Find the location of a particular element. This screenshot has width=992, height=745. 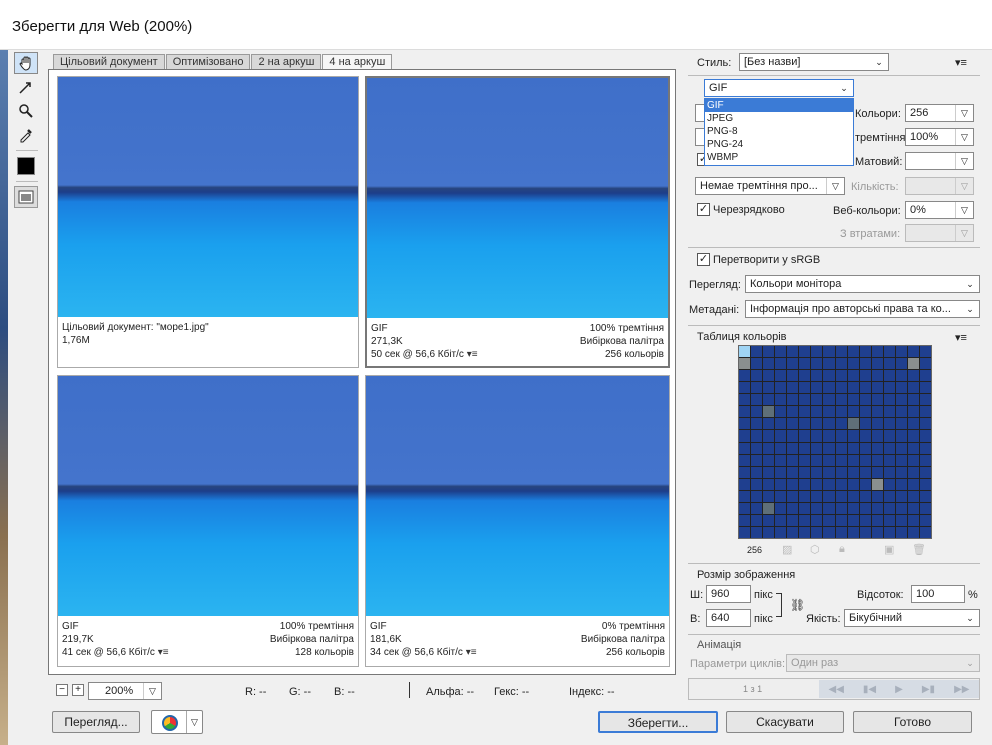

zoom-select: 200% ▽ is located at coordinates (125, 691).